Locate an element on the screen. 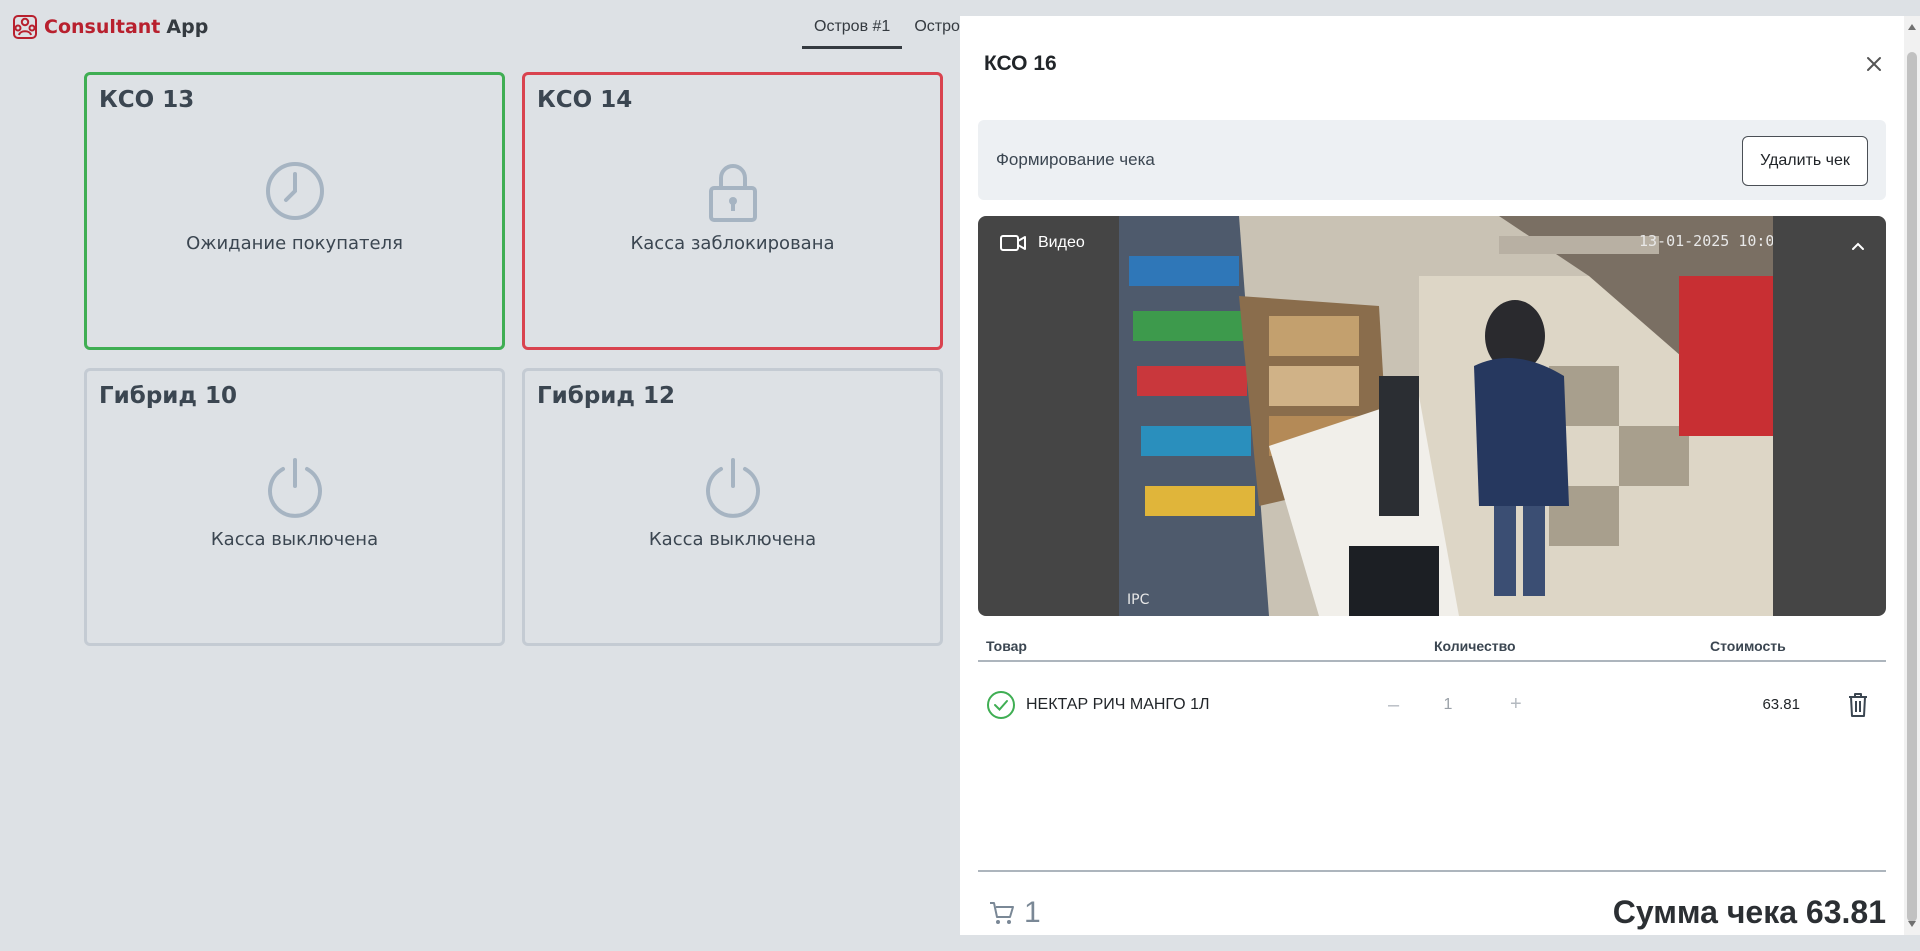 The image size is (1920, 951). footer-divider is located at coordinates (1432, 871).